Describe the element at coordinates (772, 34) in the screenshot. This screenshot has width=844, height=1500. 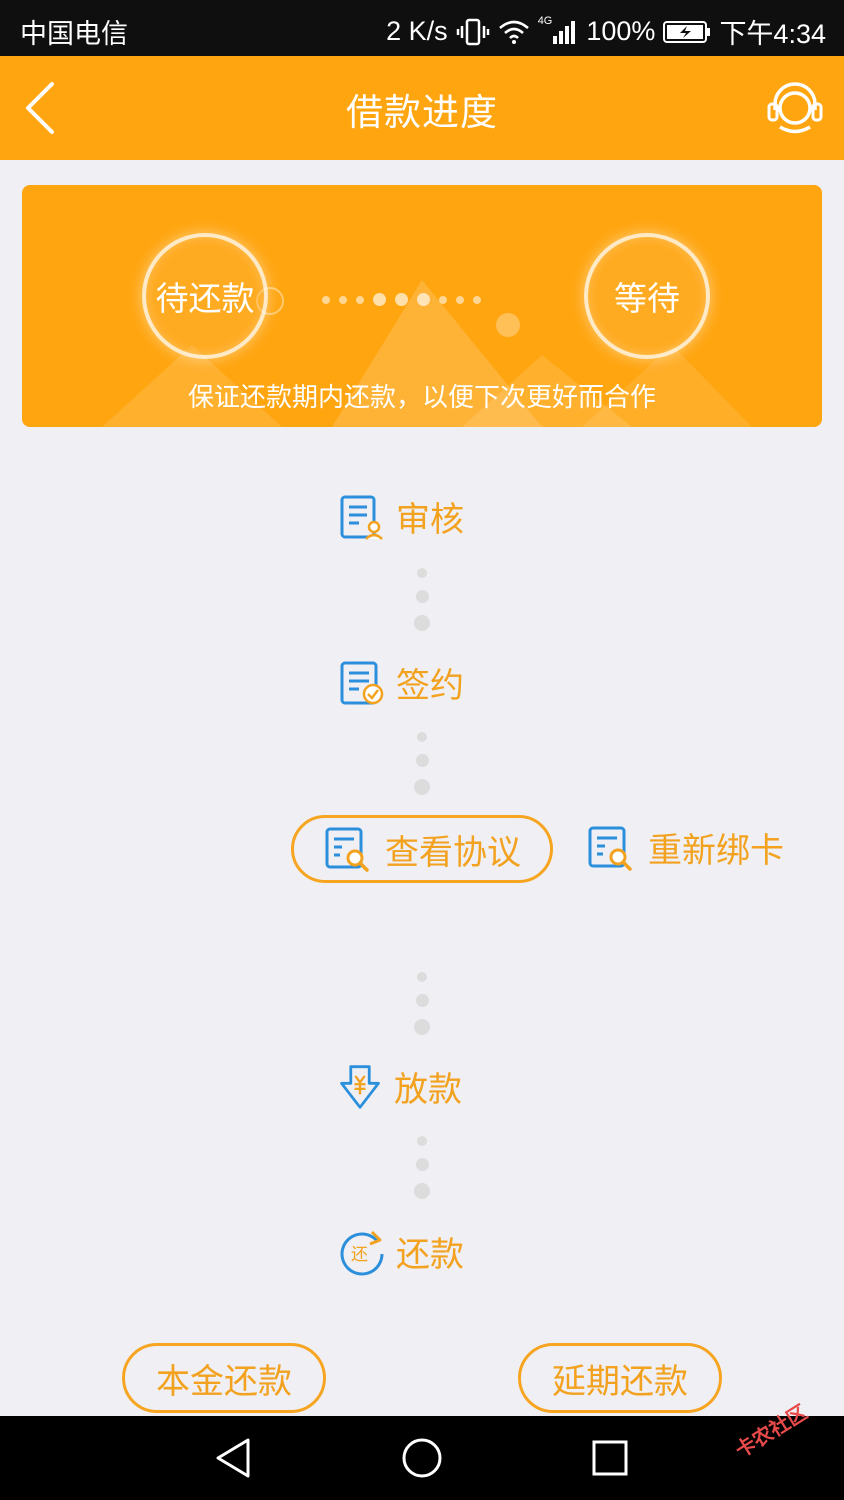
I see `clock: 下午4:34` at that location.